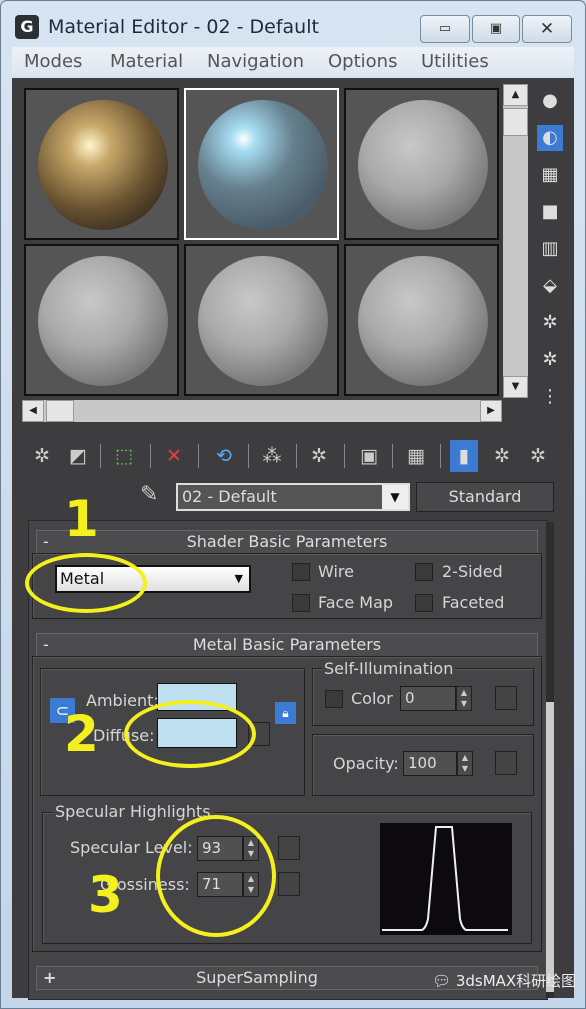  Describe the element at coordinates (50, 977) in the screenshot. I see `expand-icon: +` at that location.